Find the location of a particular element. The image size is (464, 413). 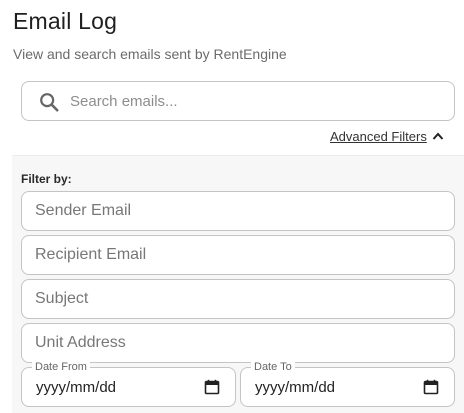

date-from-field: Date From yyyy/mm/dd is located at coordinates (128, 383).